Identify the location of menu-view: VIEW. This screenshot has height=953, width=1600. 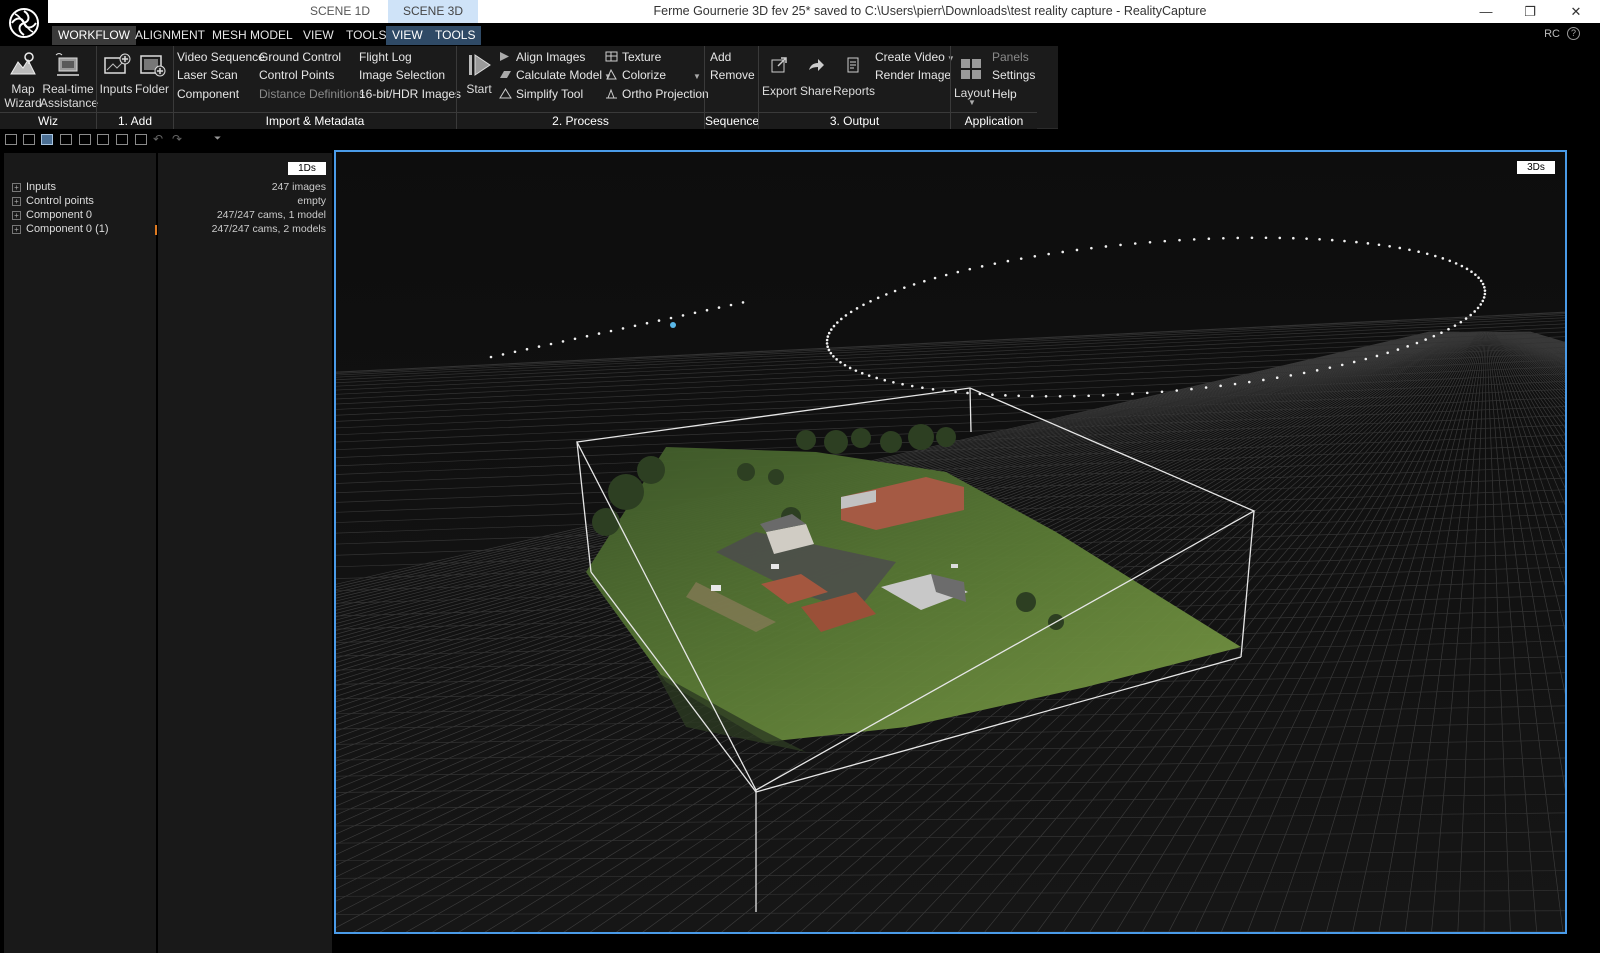
(318, 35).